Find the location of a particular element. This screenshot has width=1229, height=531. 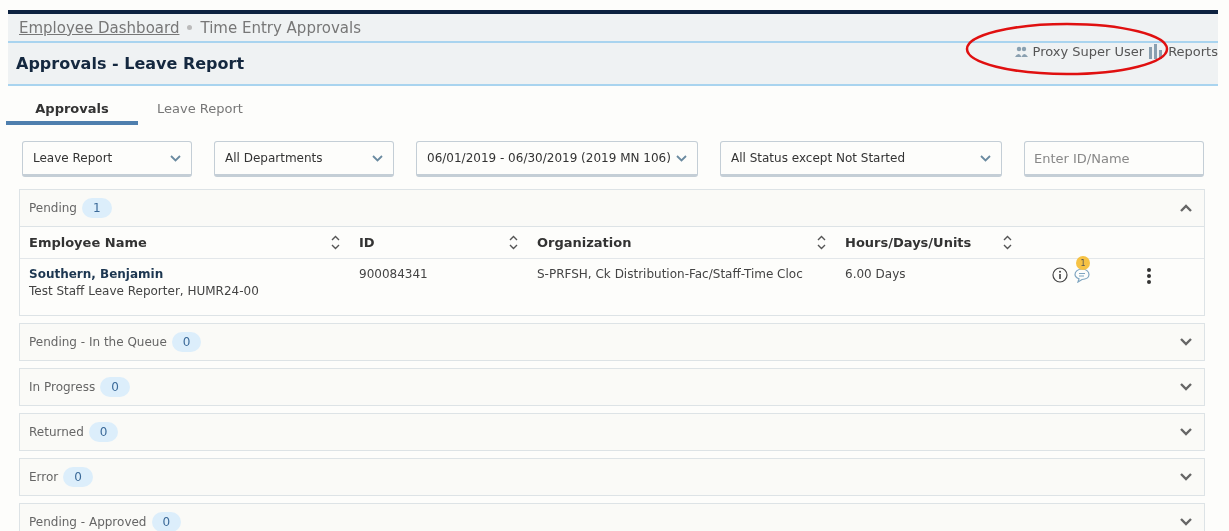

chevron-up-icon is located at coordinates (1186, 208).